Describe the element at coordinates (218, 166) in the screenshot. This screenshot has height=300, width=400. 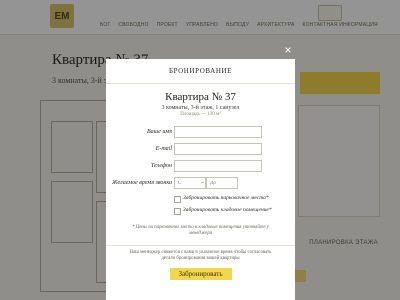
I see `phone-field` at that location.